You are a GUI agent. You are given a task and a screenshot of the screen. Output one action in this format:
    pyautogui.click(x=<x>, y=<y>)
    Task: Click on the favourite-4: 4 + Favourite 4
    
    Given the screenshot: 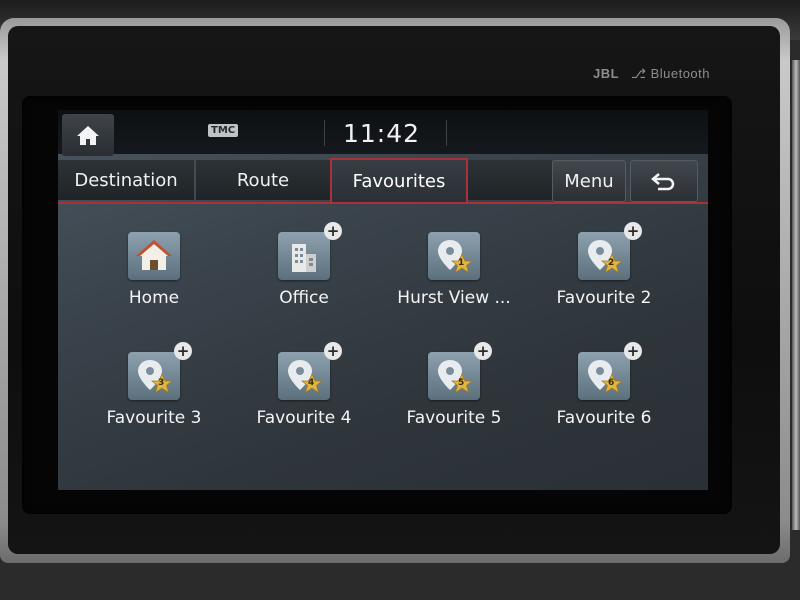 What is the action you would take?
    pyautogui.click(x=304, y=389)
    